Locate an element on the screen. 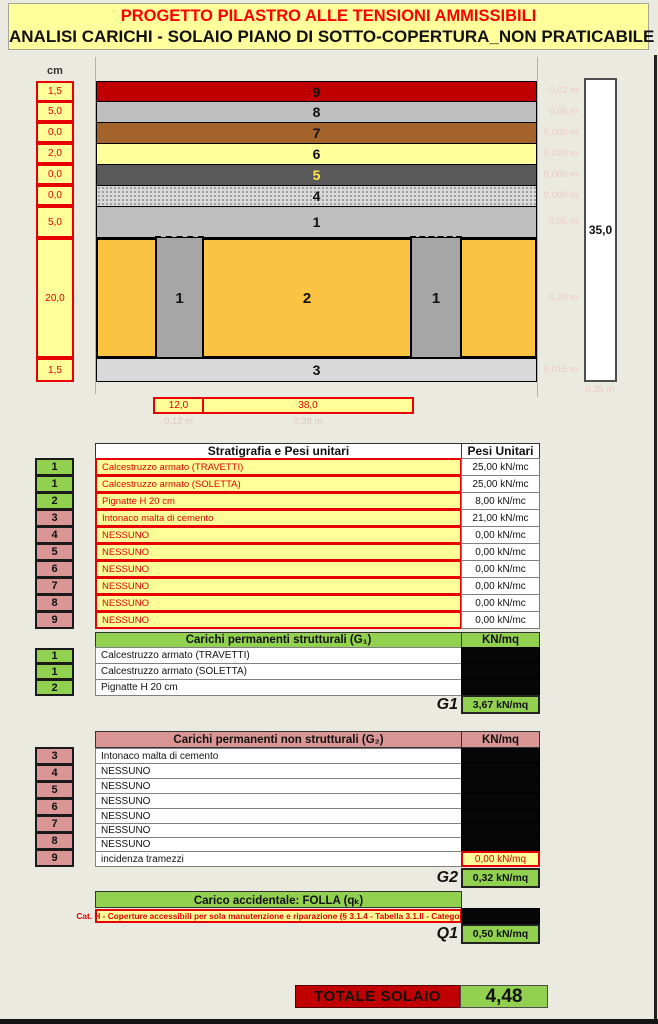  joist-right-label: 1 is located at coordinates (436, 298).